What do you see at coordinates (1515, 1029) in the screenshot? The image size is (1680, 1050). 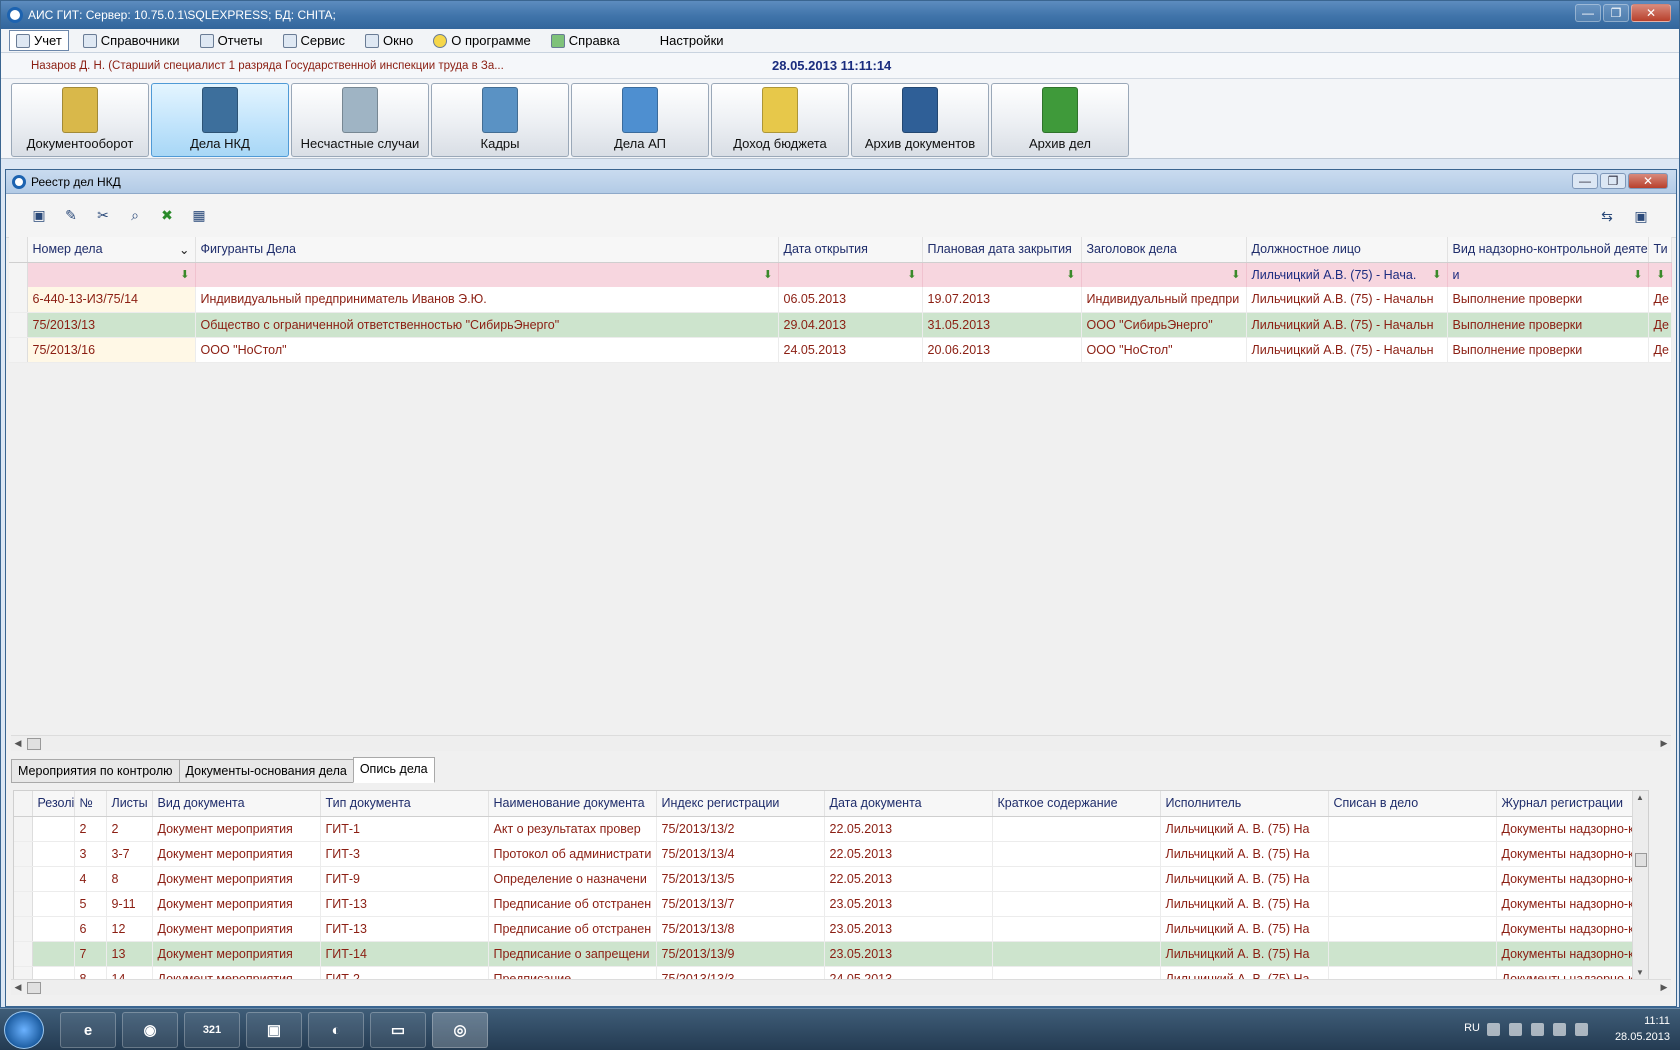 I see `flag-icon` at bounding box center [1515, 1029].